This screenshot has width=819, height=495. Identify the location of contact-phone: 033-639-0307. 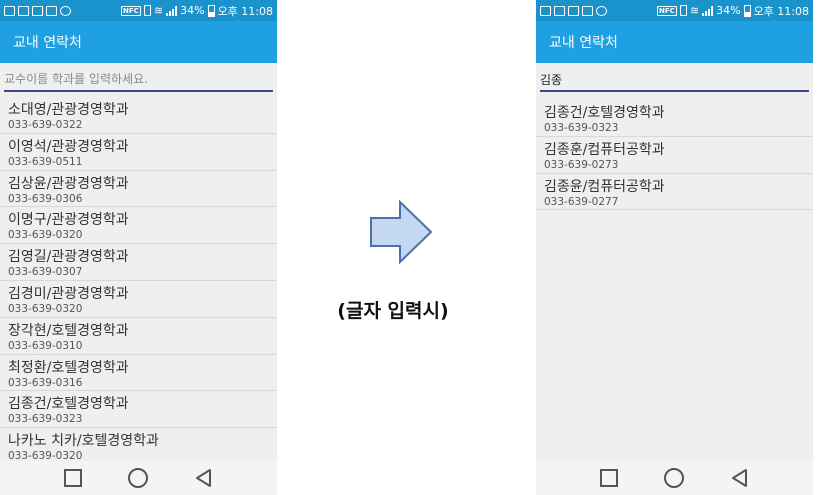
(45, 272).